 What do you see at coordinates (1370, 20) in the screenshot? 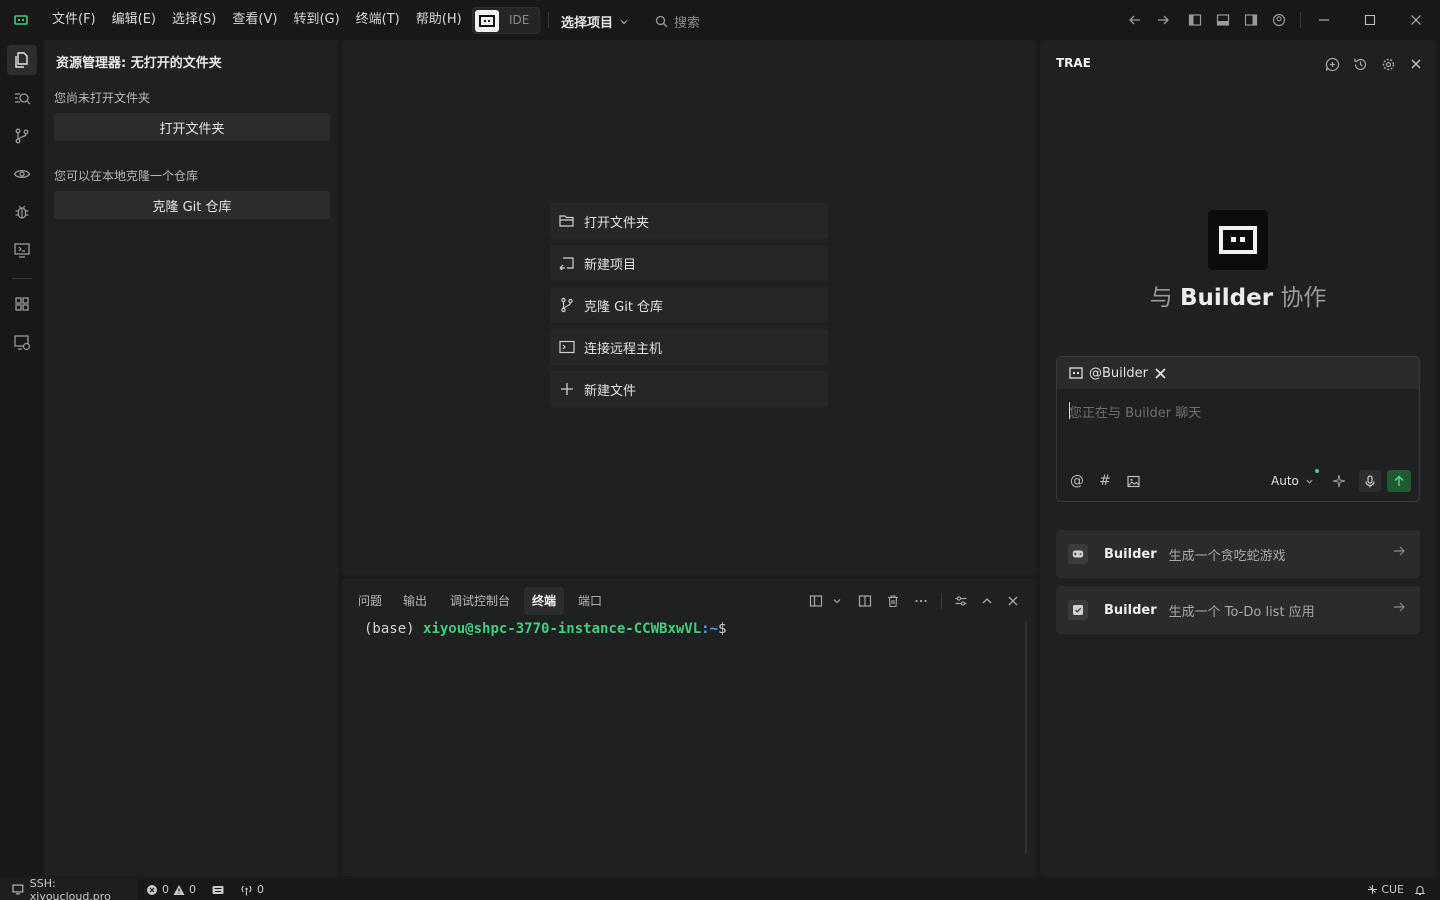
I see `maximize-icon` at bounding box center [1370, 20].